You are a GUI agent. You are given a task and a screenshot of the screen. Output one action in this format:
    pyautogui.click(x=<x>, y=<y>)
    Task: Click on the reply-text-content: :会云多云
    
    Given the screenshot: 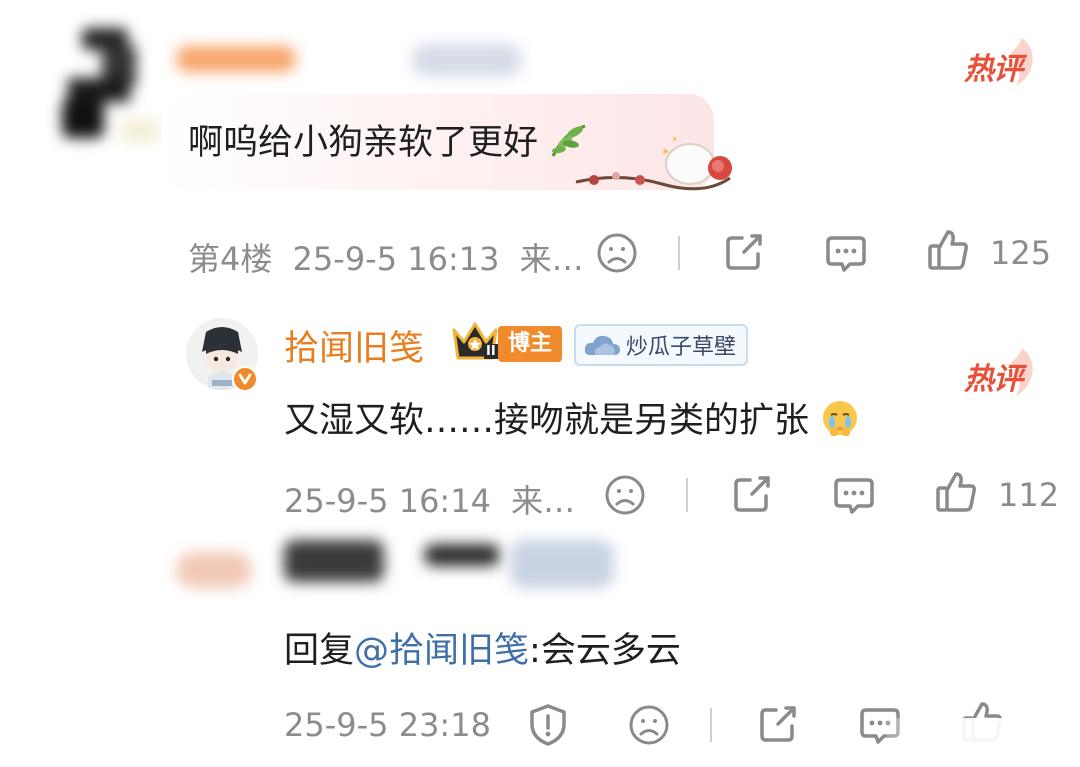 What is the action you would take?
    pyautogui.click(x=605, y=651)
    